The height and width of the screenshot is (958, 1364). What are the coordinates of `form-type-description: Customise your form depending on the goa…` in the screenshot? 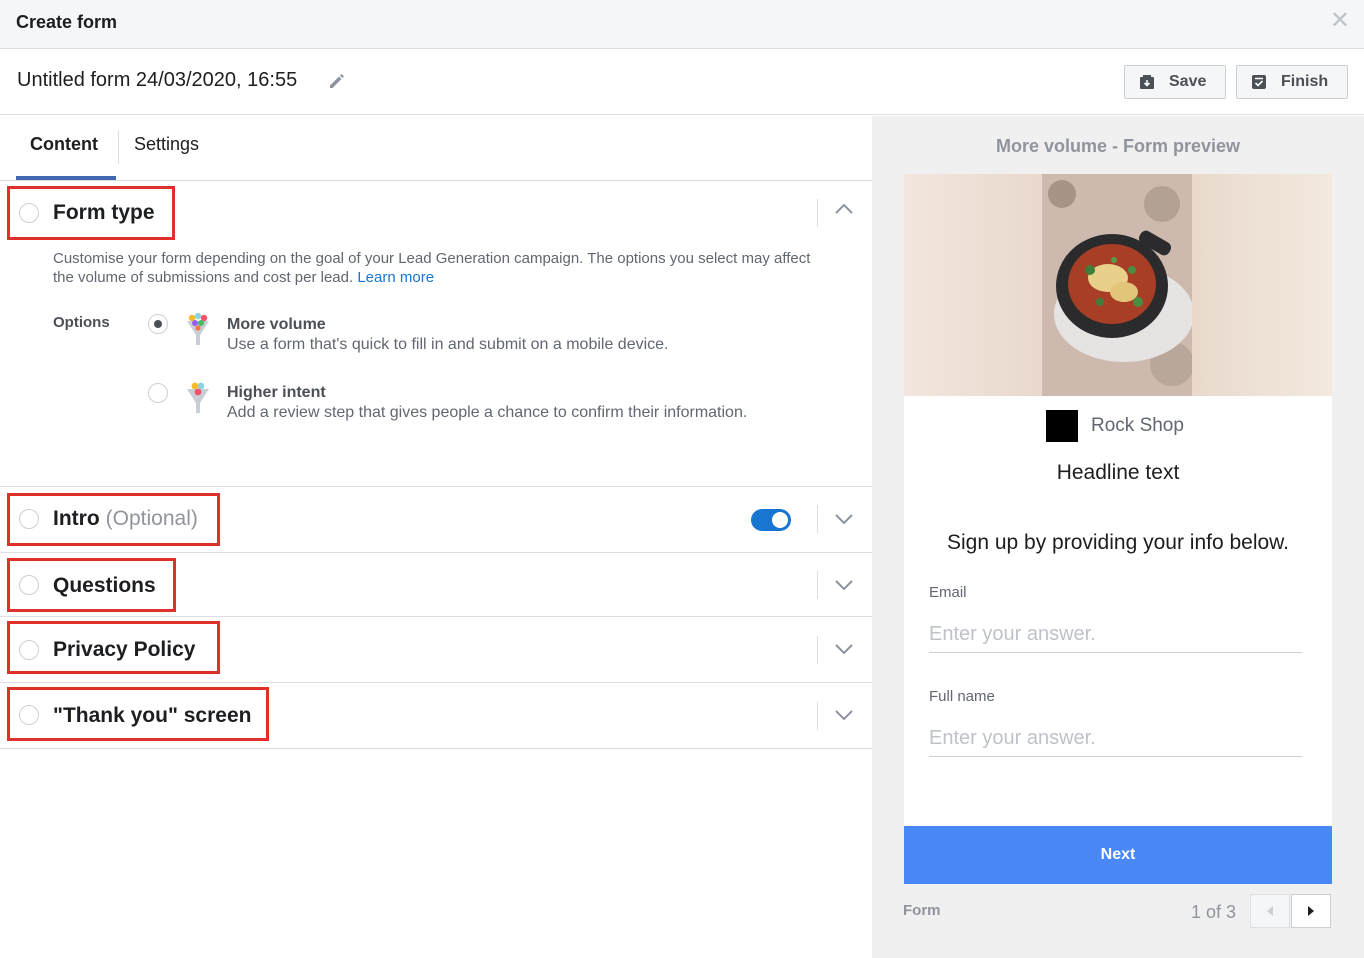 It's located at (443, 268).